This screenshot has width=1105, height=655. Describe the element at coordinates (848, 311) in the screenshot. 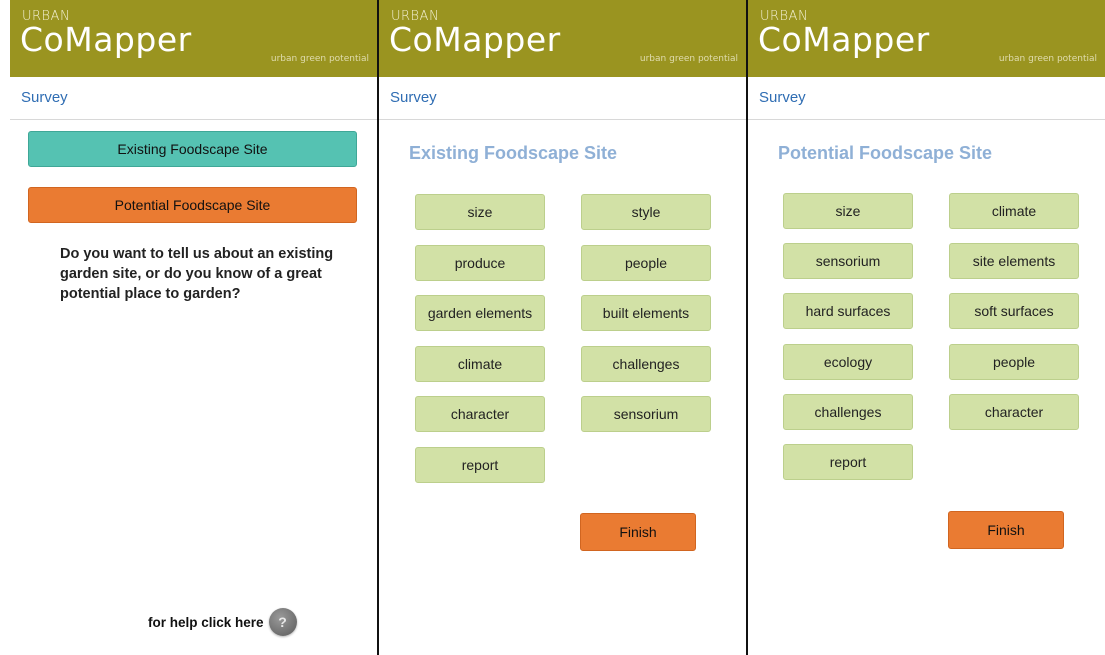

I see `category-button: hard surfaces` at that location.